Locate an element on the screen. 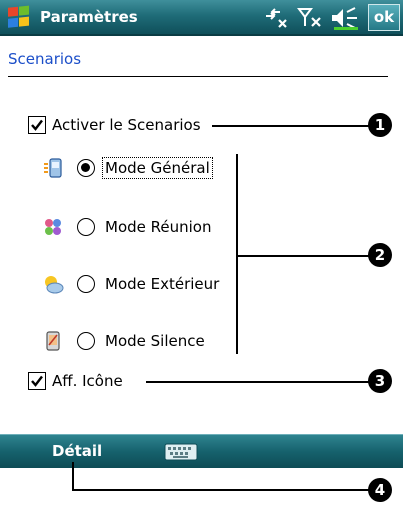 The height and width of the screenshot is (512, 403). mode-silent-label: Mode Silence is located at coordinates (155, 341).